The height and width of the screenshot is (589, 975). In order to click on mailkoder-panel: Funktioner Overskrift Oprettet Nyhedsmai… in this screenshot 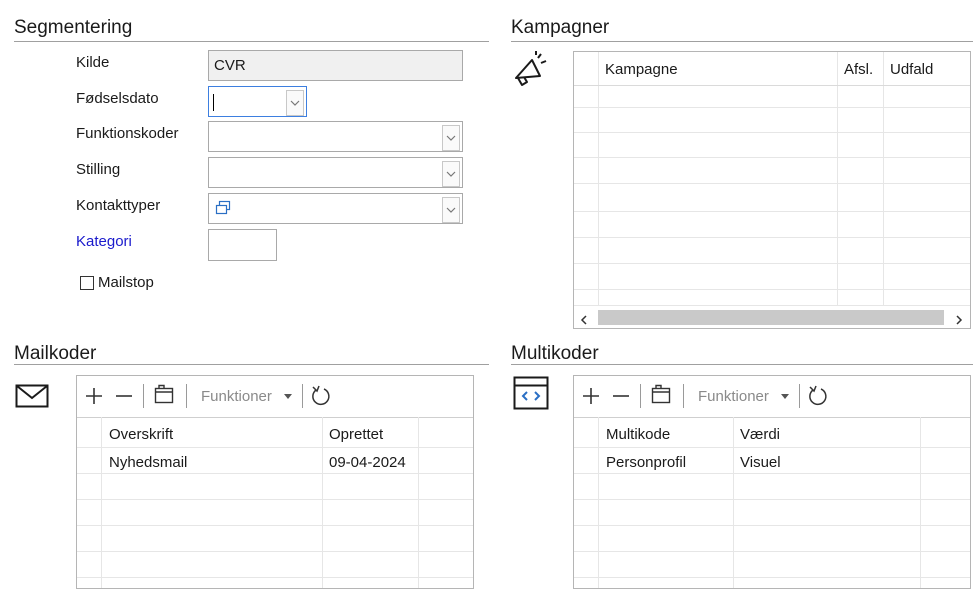, I will do `click(275, 482)`.